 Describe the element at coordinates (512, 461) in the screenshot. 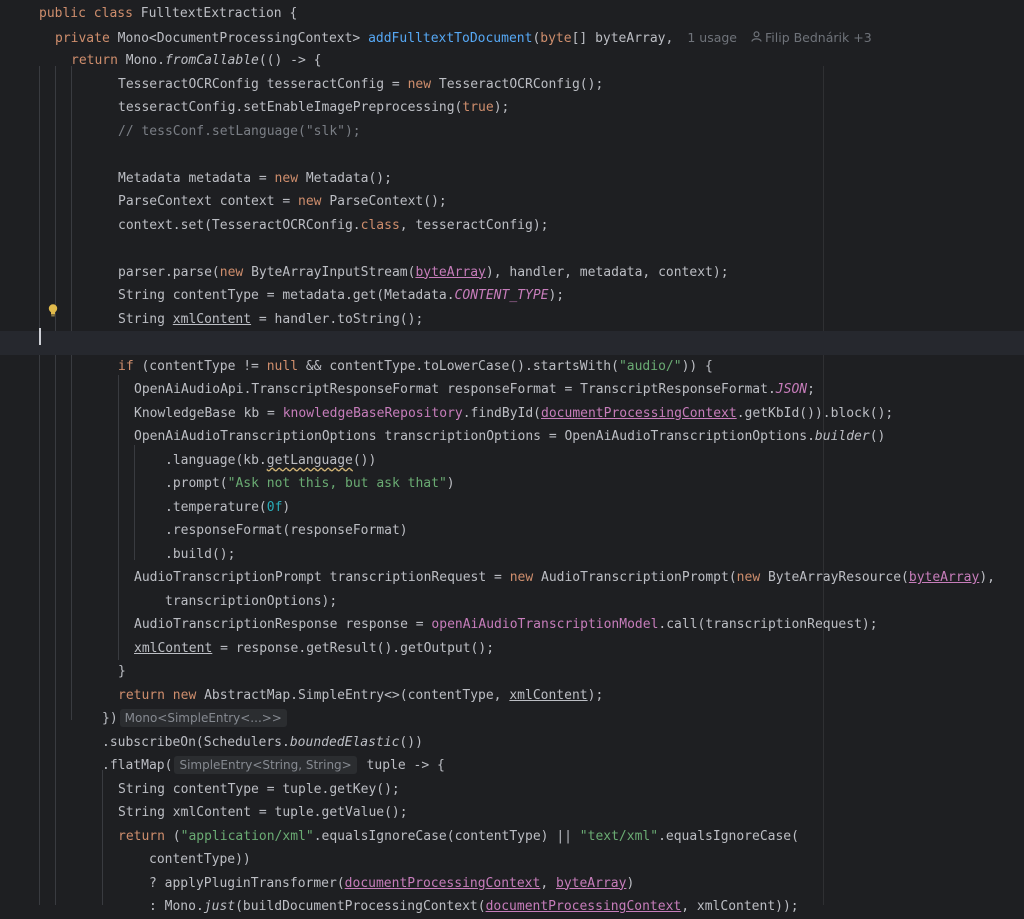

I see `code-line: .language(kb.getLanguage())` at that location.